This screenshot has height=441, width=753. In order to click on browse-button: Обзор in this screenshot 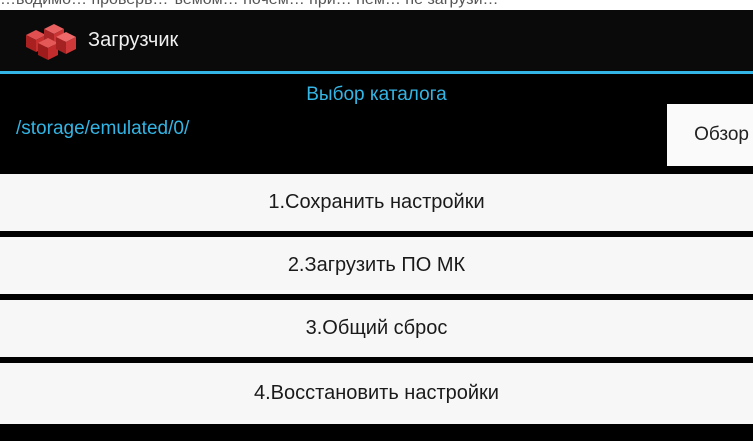, I will do `click(710, 135)`.